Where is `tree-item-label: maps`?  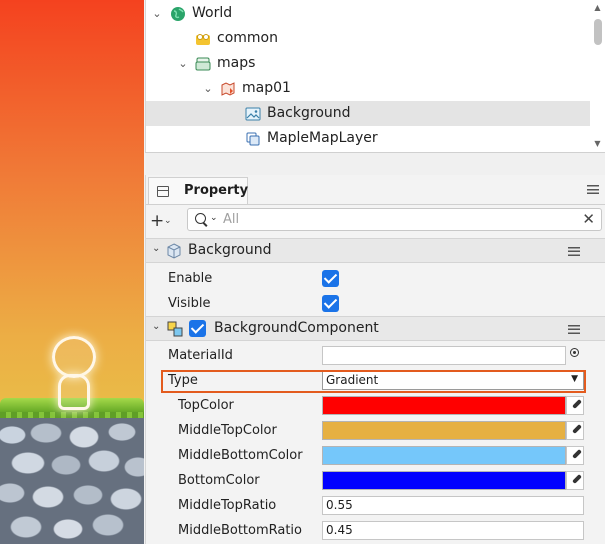 tree-item-label: maps is located at coordinates (236, 63).